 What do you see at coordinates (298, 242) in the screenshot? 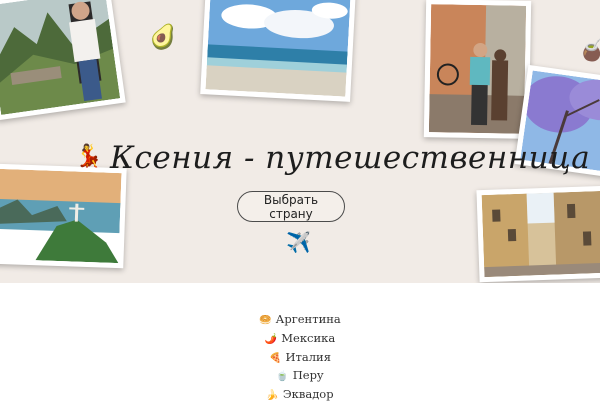
I see `airplane-icon: ✈️` at bounding box center [298, 242].